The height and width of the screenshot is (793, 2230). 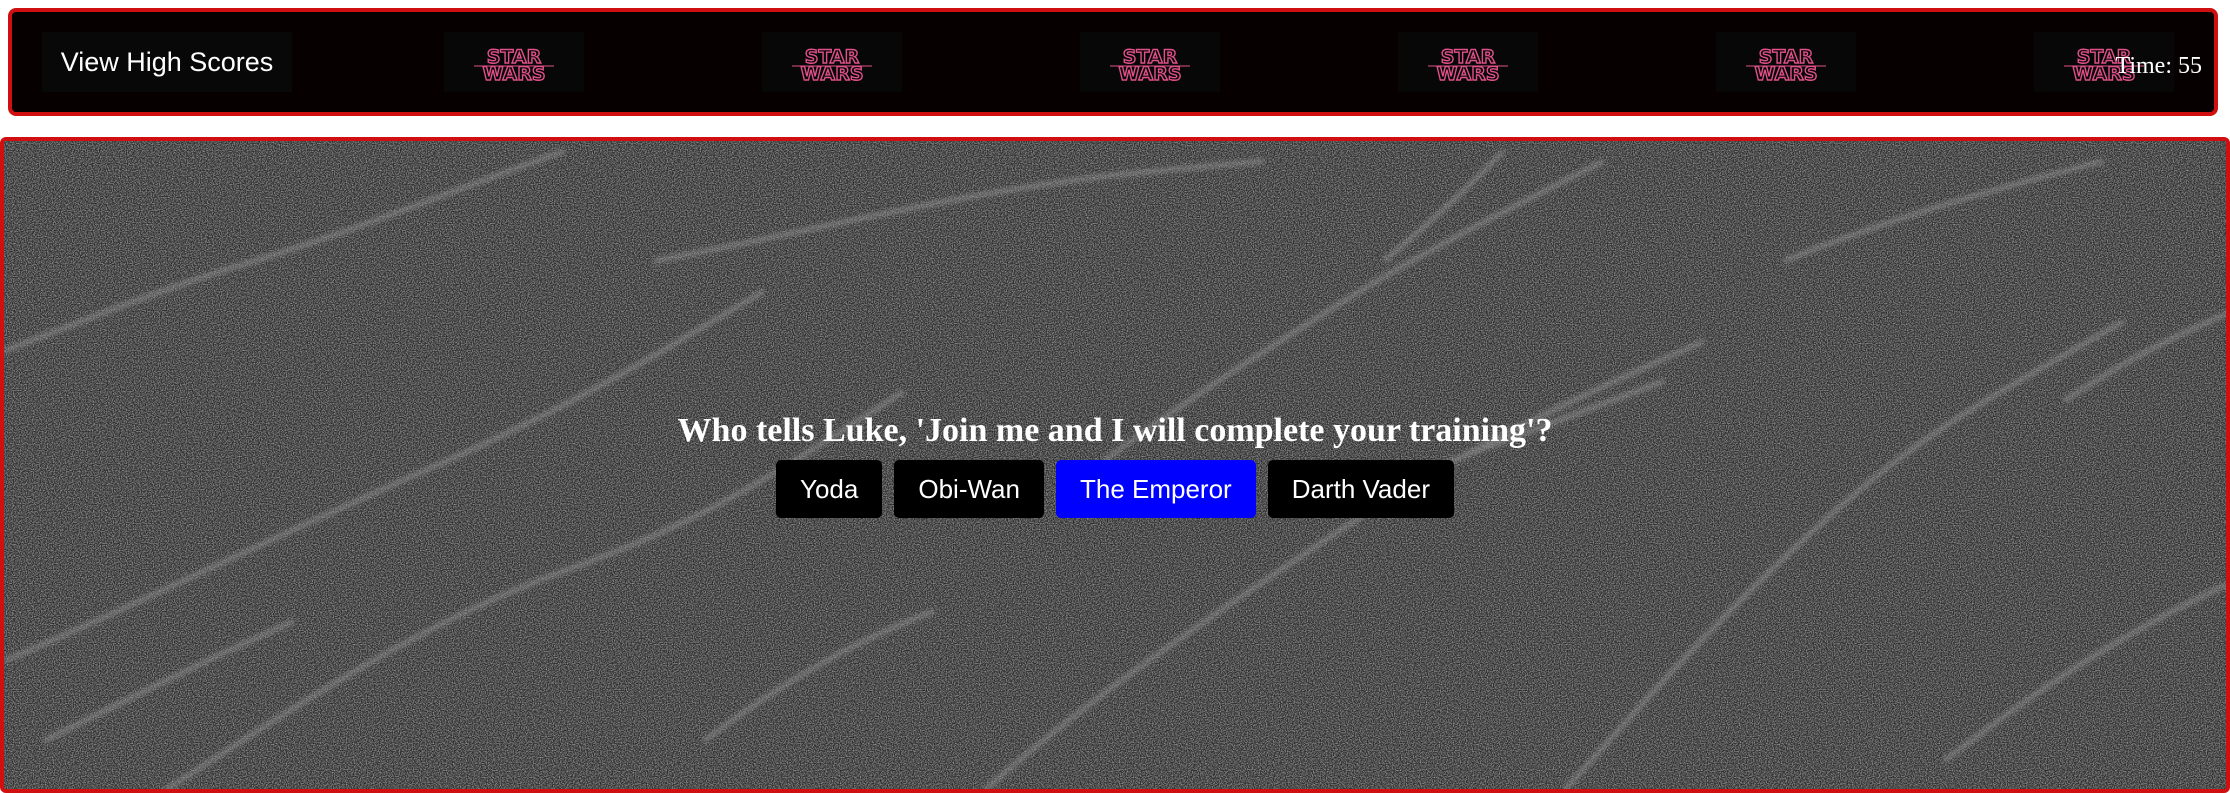 What do you see at coordinates (1360, 489) in the screenshot?
I see `answer-button-darth-vader: Darth Vader` at bounding box center [1360, 489].